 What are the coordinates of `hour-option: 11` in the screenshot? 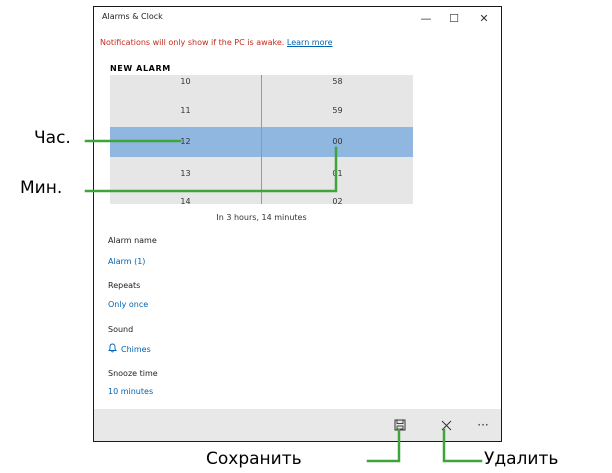 It's located at (185, 111).